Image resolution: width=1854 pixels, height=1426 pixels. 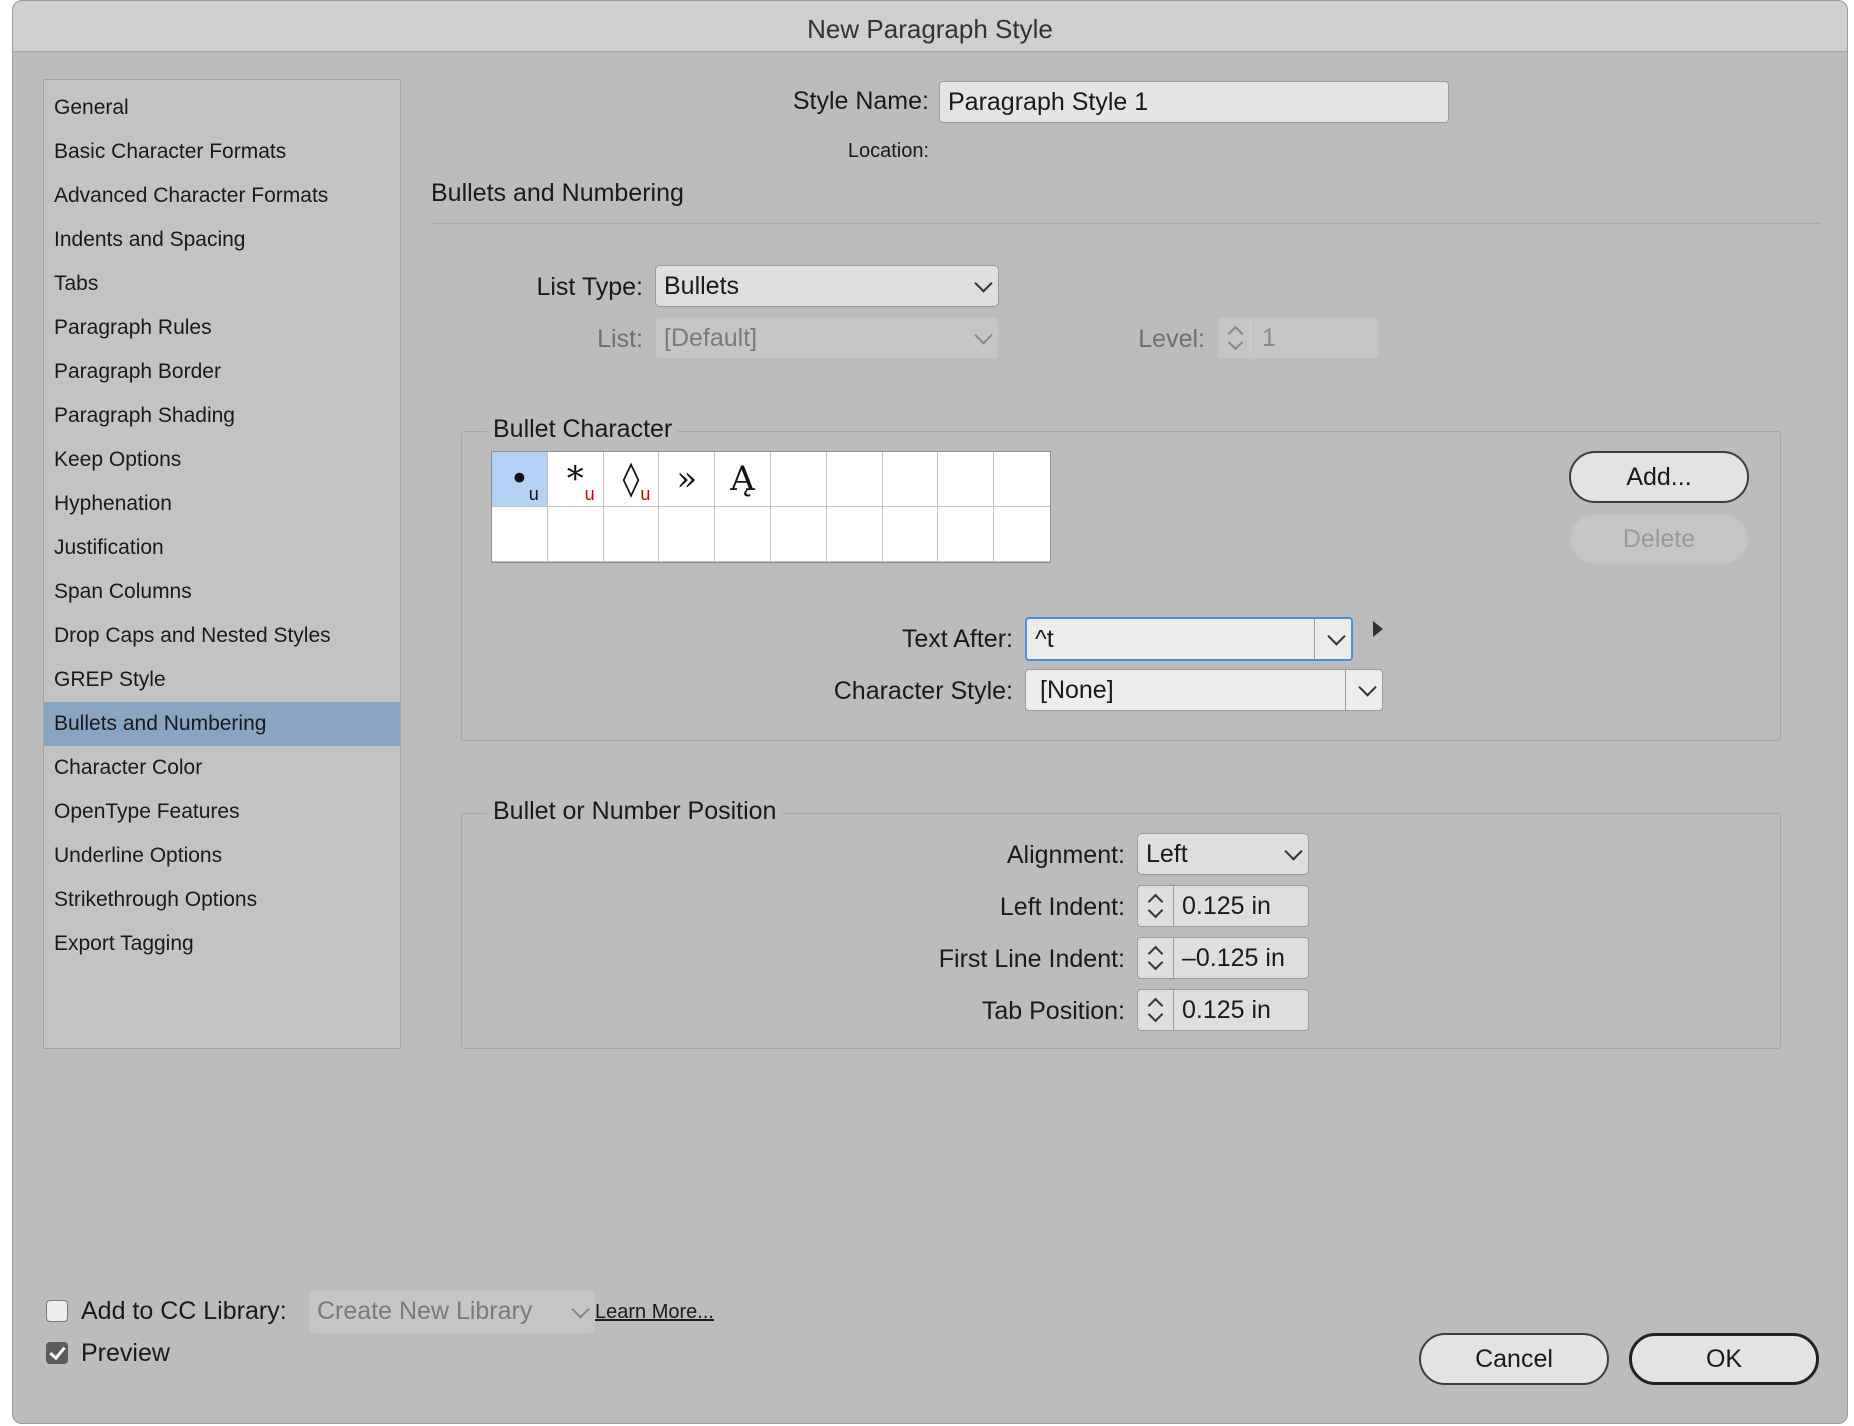 I want to click on first-line-indent-value: –0.125 in, so click(x=1233, y=958).